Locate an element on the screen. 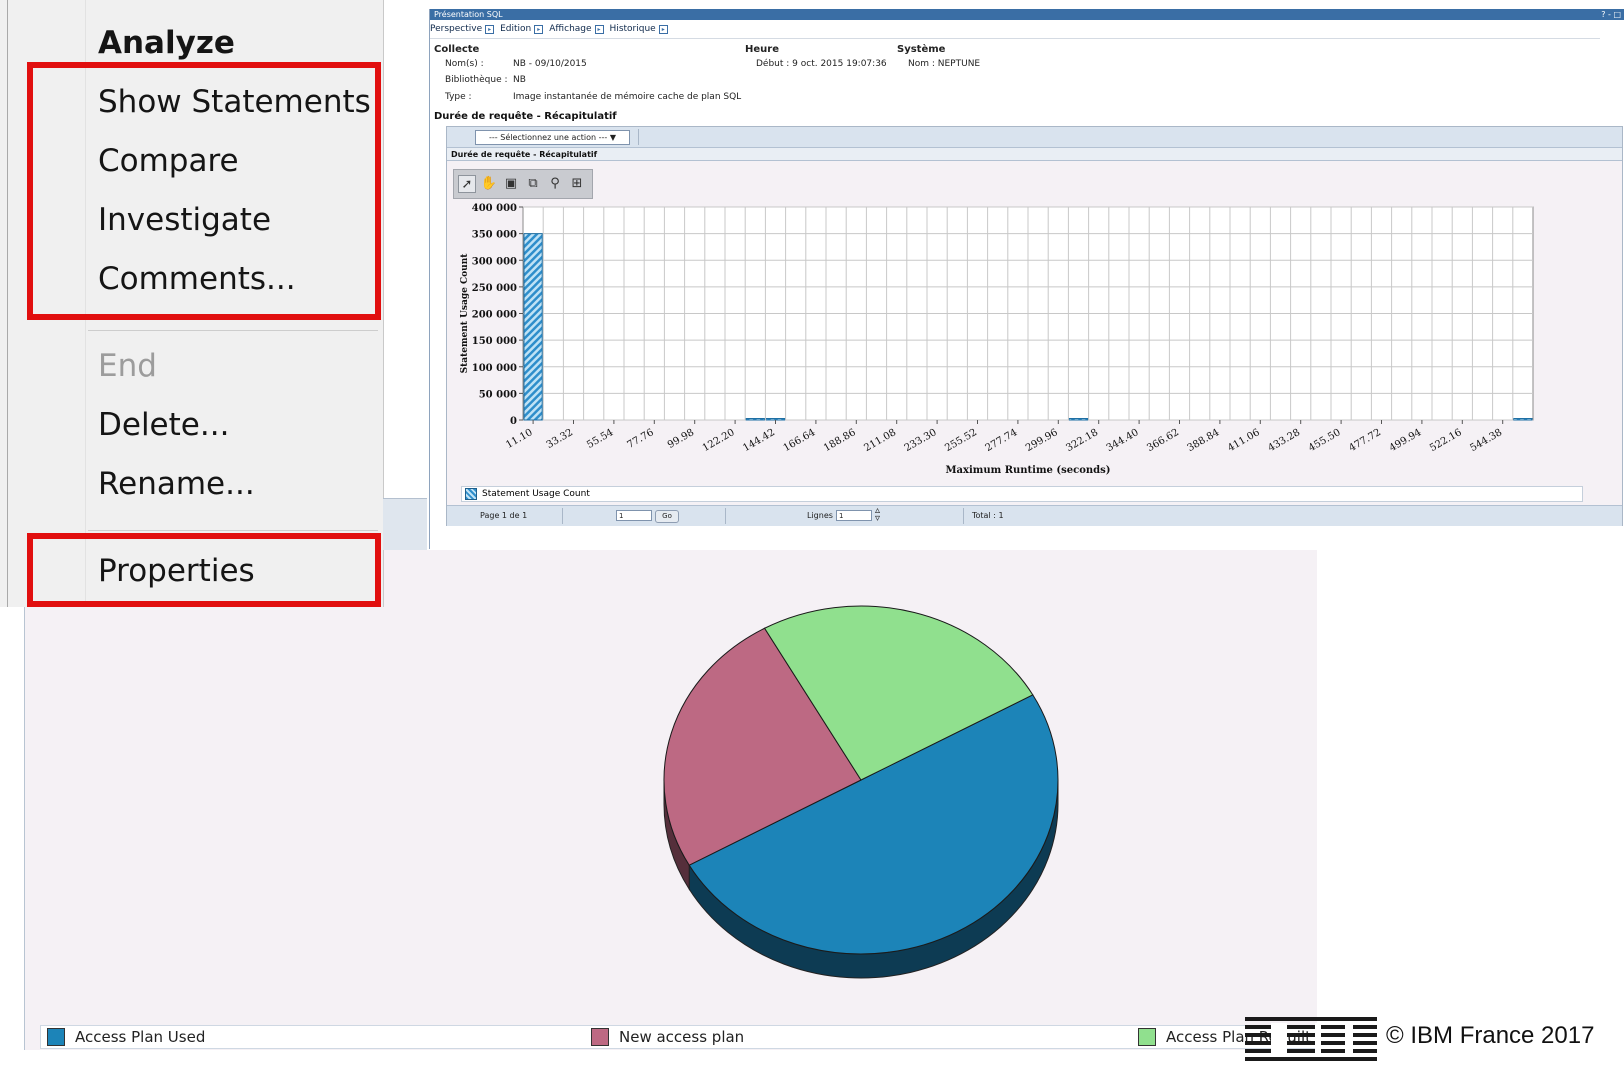  highlight-box-properties is located at coordinates (204, 570).